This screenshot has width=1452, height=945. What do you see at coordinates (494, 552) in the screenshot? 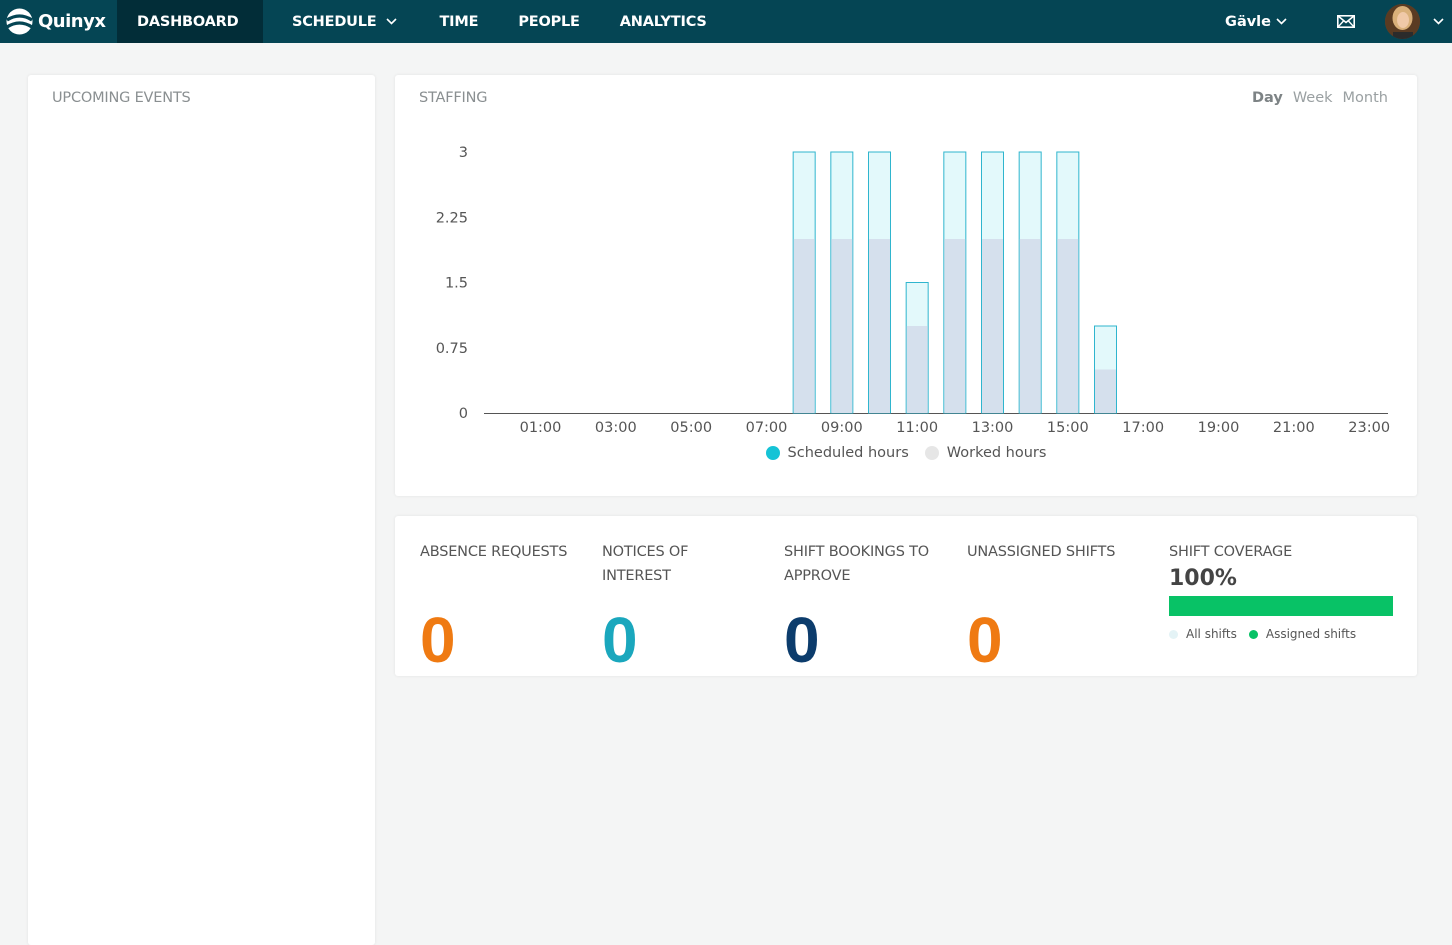
I see `metric-label: ABSENCE REQUESTS` at bounding box center [494, 552].